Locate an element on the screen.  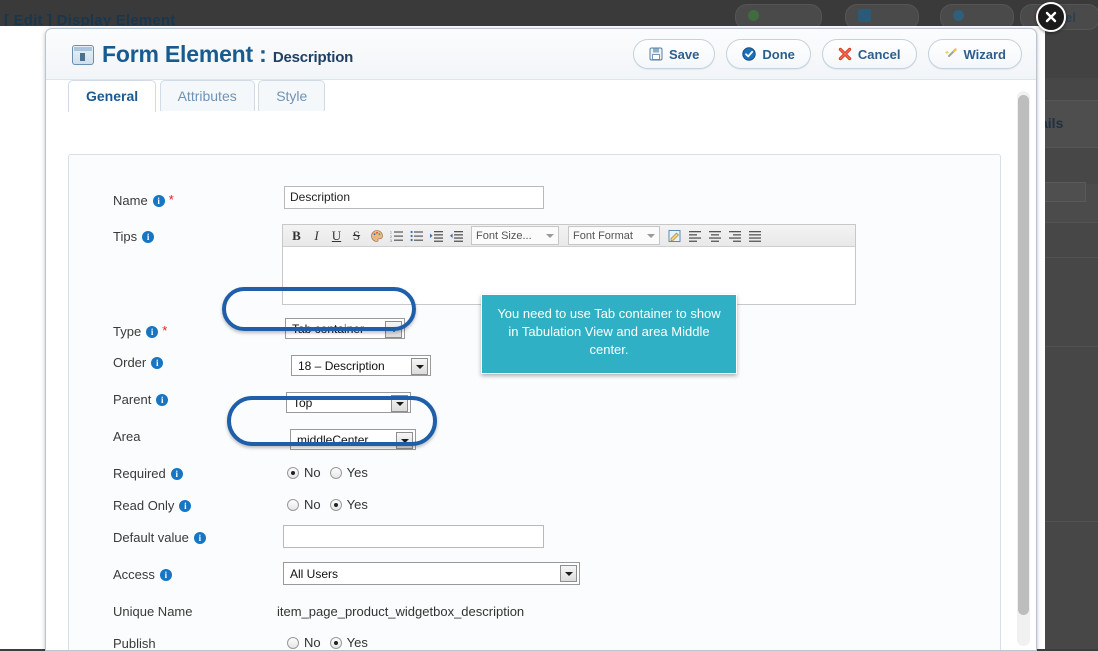
tab-attributes: Attributes is located at coordinates (207, 96).